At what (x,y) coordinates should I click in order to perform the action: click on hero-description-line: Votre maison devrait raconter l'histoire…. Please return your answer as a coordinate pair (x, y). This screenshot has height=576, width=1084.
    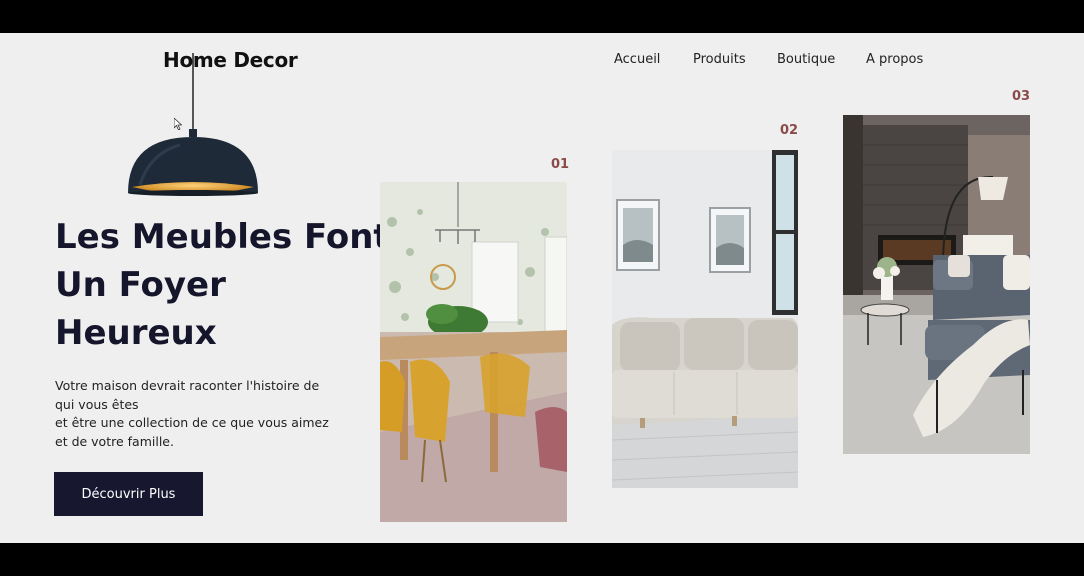
    Looking at the image, I should click on (187, 385).